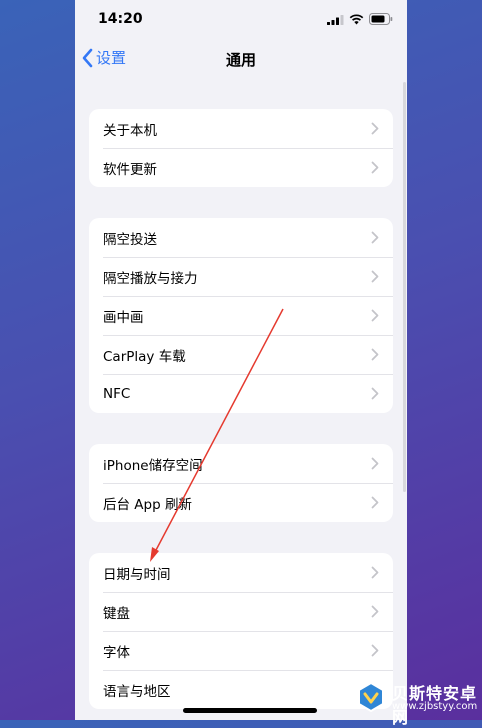  I want to click on row-software-update: 软件更新, so click(241, 167).